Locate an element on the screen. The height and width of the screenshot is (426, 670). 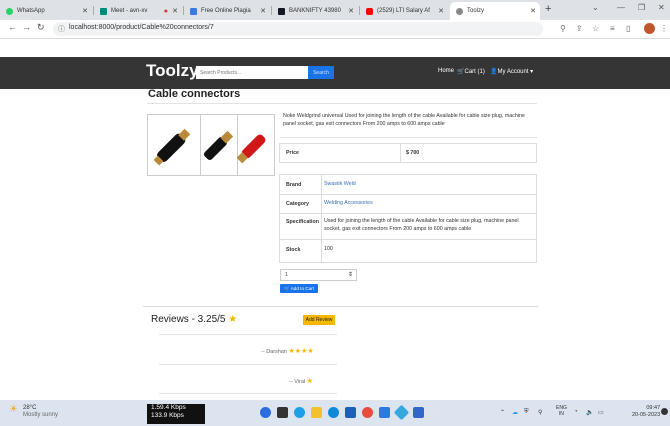
tab-plagiarism: Free Online Plagia ✕ is located at coordinates (227, 11).